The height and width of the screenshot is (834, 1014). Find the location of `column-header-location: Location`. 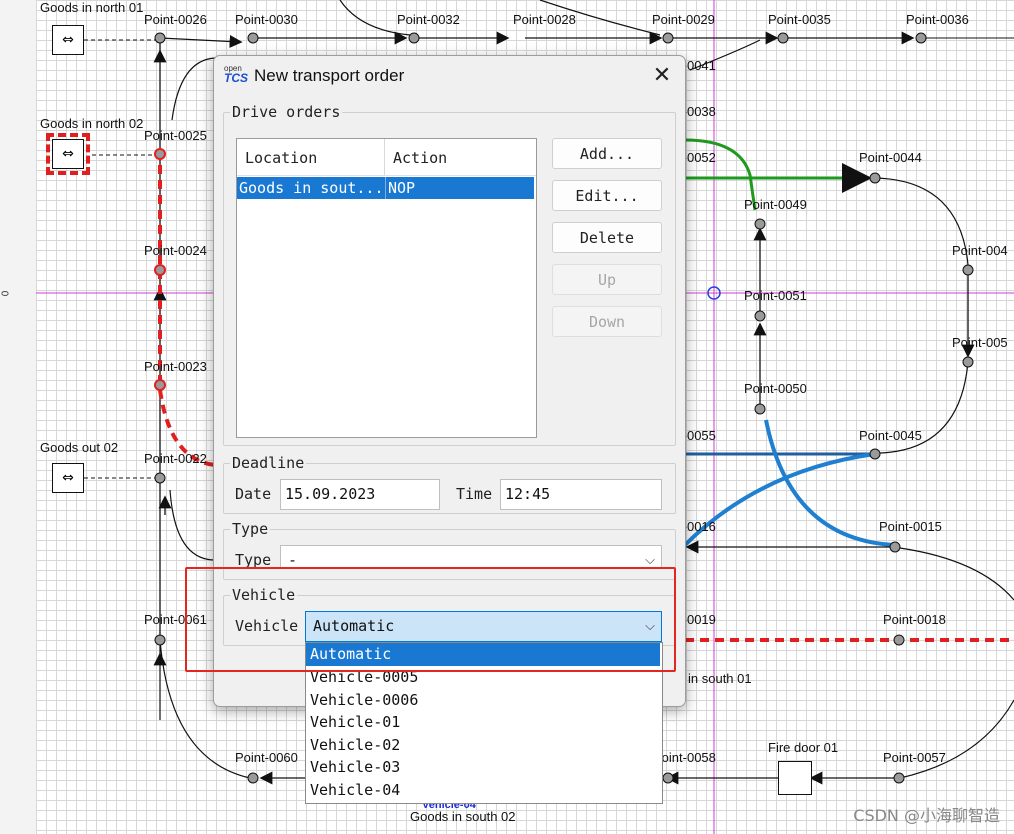

column-header-location: Location is located at coordinates (311, 157).